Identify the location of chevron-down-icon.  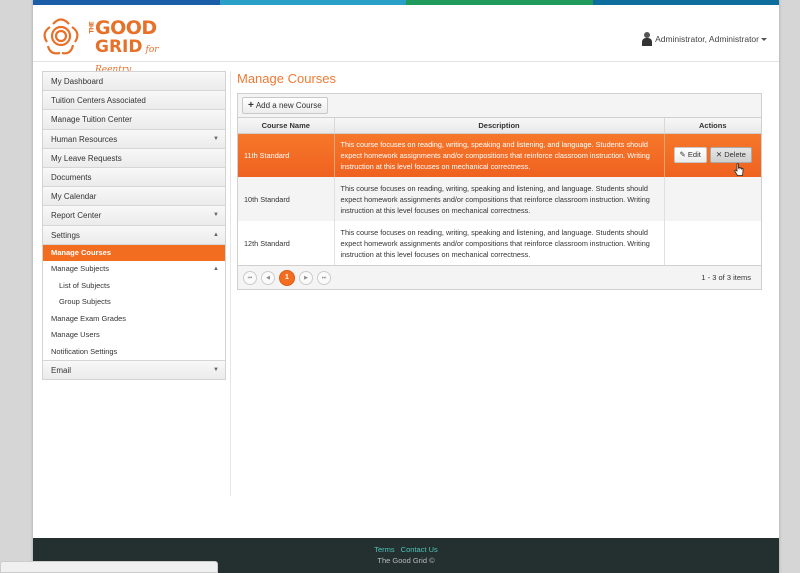
(764, 39).